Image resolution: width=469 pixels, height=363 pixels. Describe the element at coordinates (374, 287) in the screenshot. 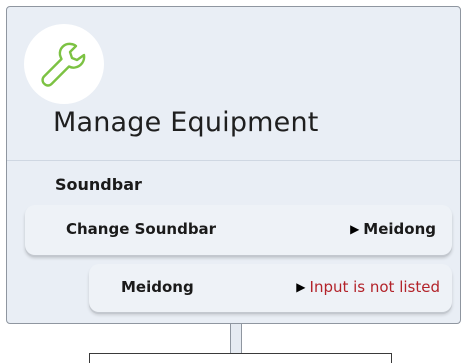

I see `input-not-listed-text: Input is not listed` at that location.